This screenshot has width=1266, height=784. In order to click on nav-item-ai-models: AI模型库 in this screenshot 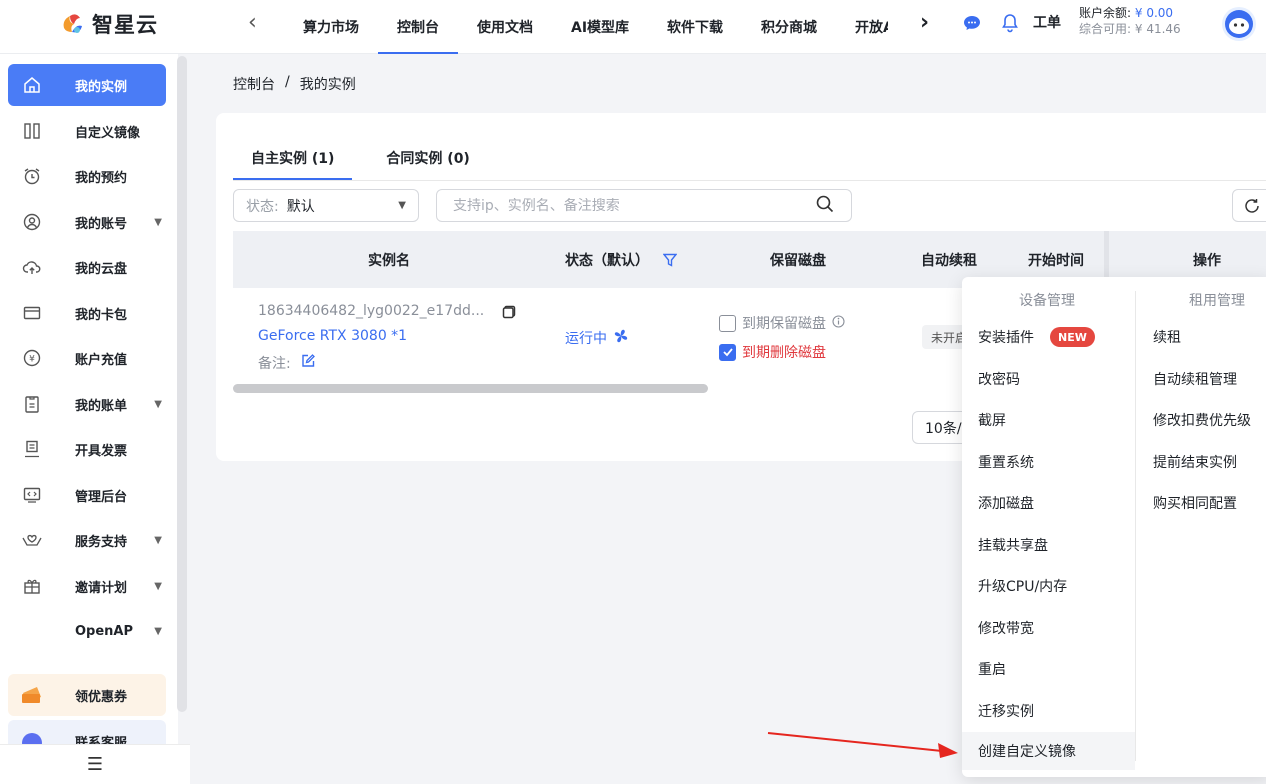, I will do `click(600, 27)`.